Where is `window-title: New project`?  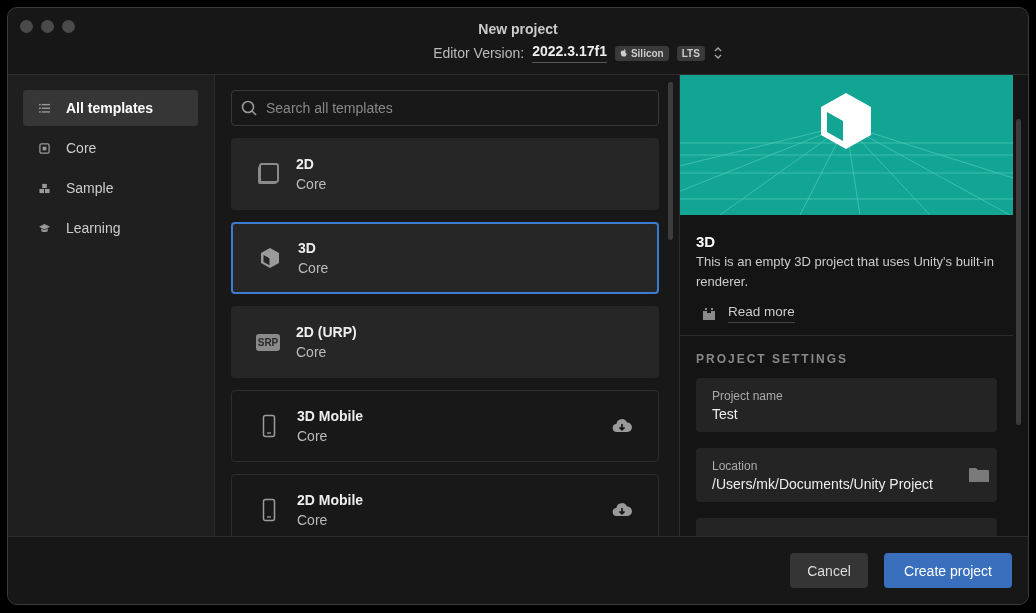
window-title: New project is located at coordinates (518, 29).